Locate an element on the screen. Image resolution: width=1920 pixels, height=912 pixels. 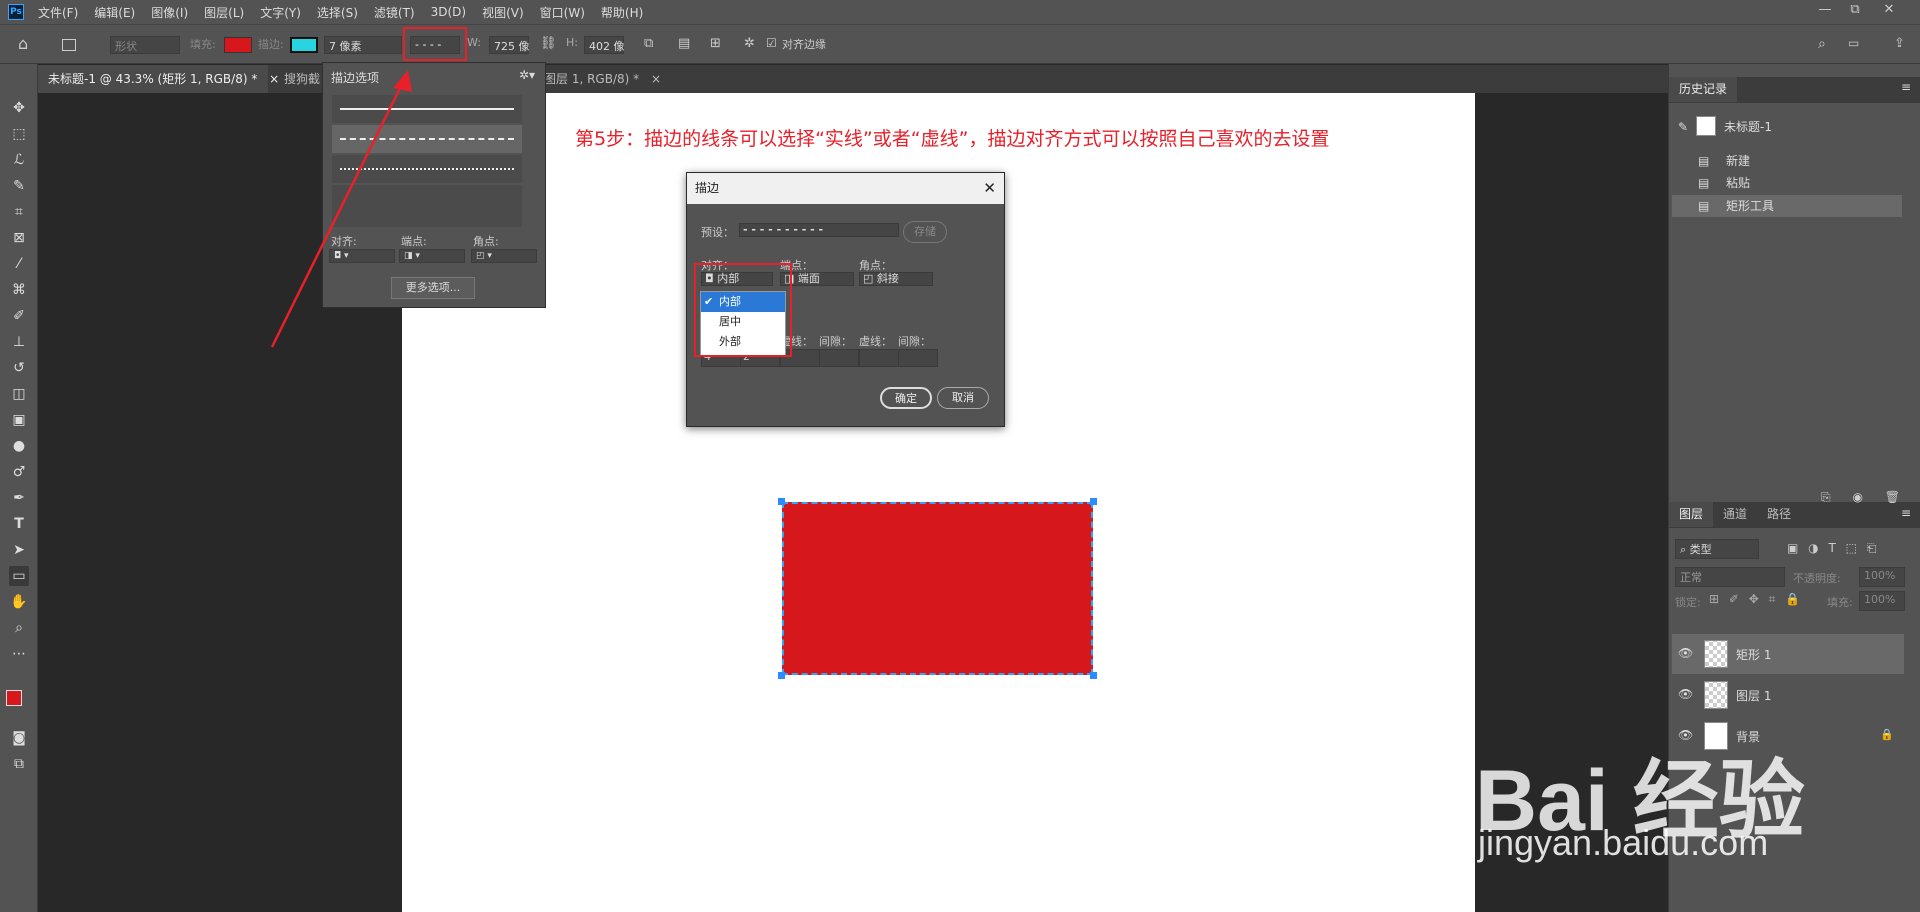
foreground-color-swatch is located at coordinates (14, 698).